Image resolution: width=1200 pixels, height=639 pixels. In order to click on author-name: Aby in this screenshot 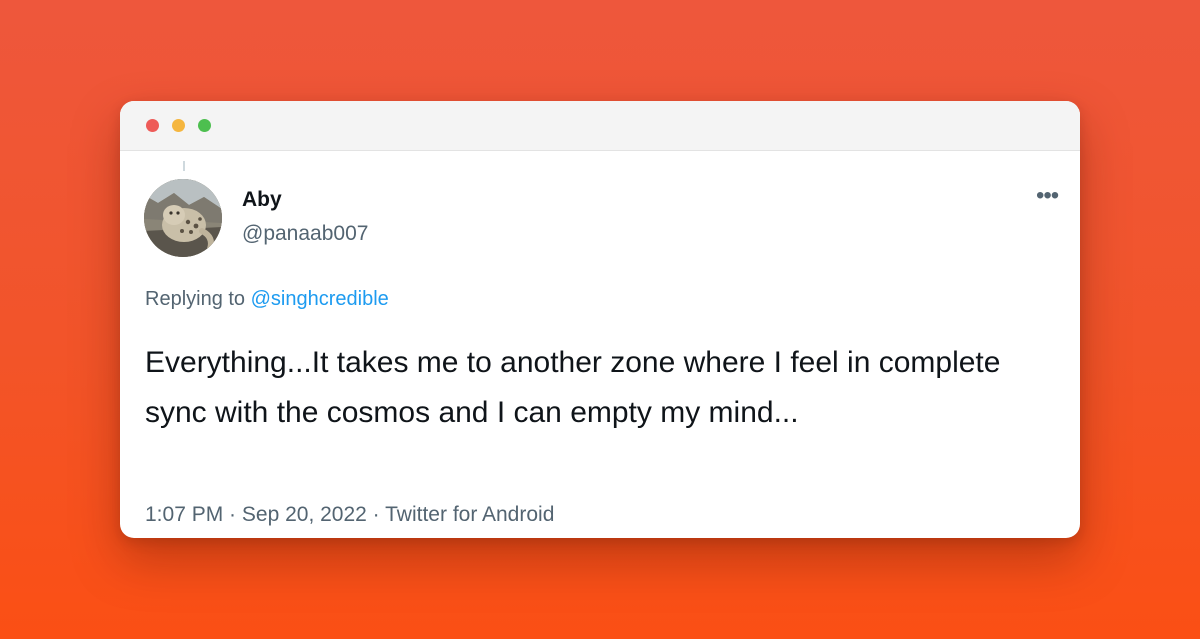, I will do `click(262, 200)`.